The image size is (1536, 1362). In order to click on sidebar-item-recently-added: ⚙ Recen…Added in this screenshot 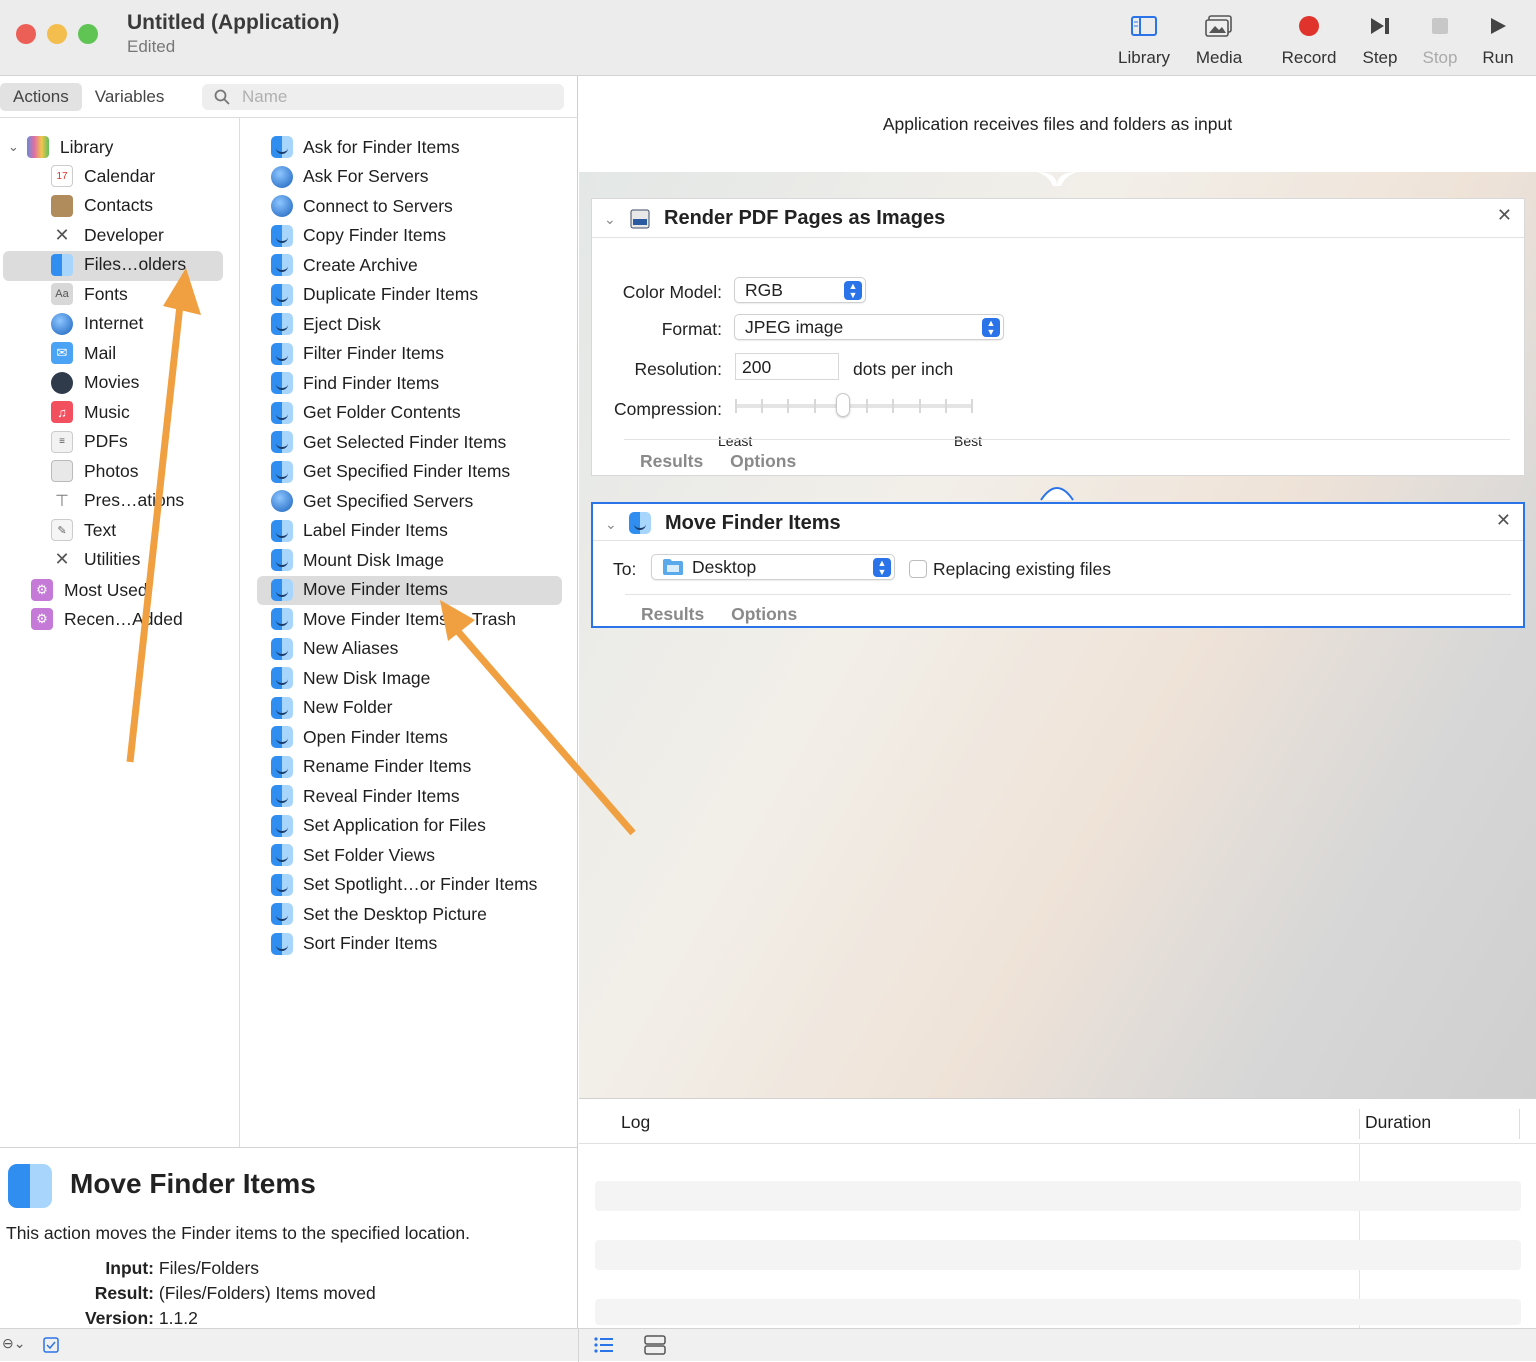, I will do `click(107, 619)`.